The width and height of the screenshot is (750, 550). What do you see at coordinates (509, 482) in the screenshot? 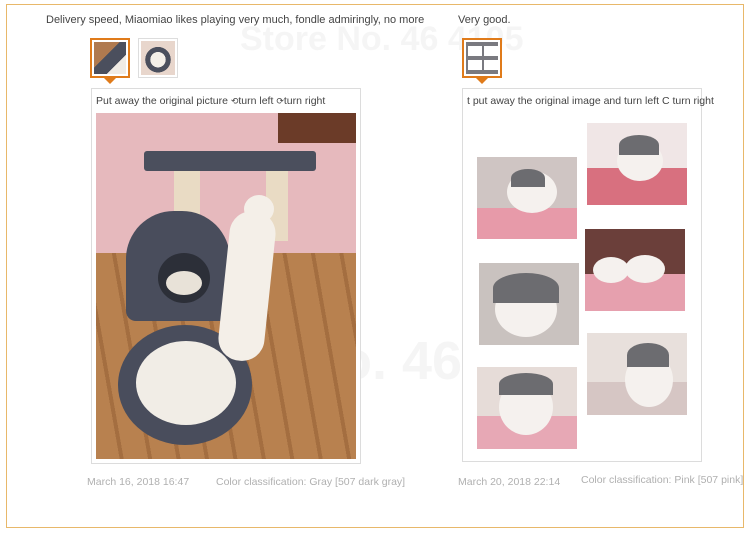
I see `review-date: March 20, 2018 22:14` at bounding box center [509, 482].